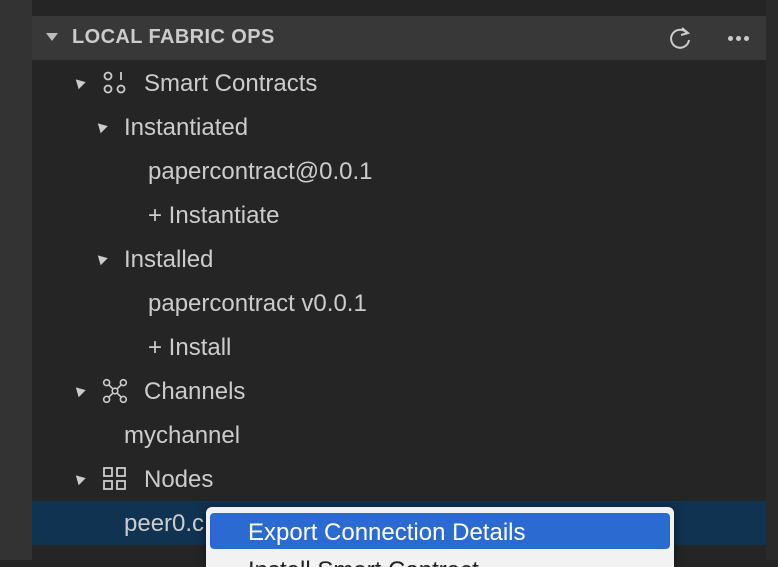 This screenshot has height=567, width=778. I want to click on tree-item-channels: Channels, so click(399, 391).